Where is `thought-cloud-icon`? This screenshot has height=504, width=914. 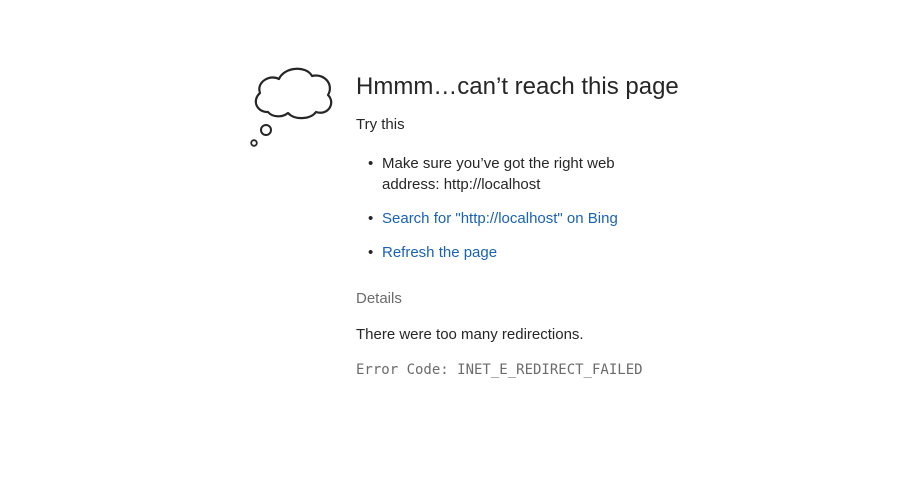 thought-cloud-icon is located at coordinates (291, 107).